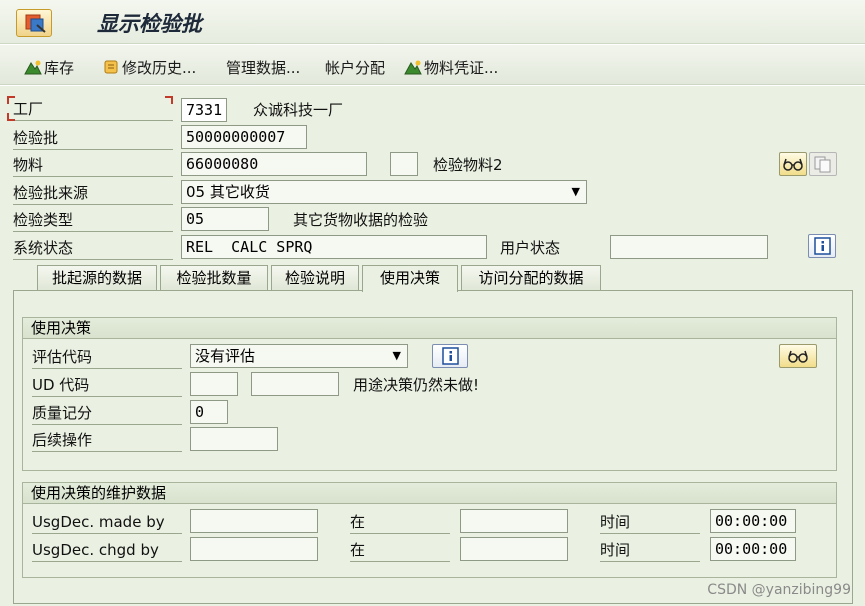  Describe the element at coordinates (93, 193) in the screenshot. I see `origin-label: 检验批来源` at that location.